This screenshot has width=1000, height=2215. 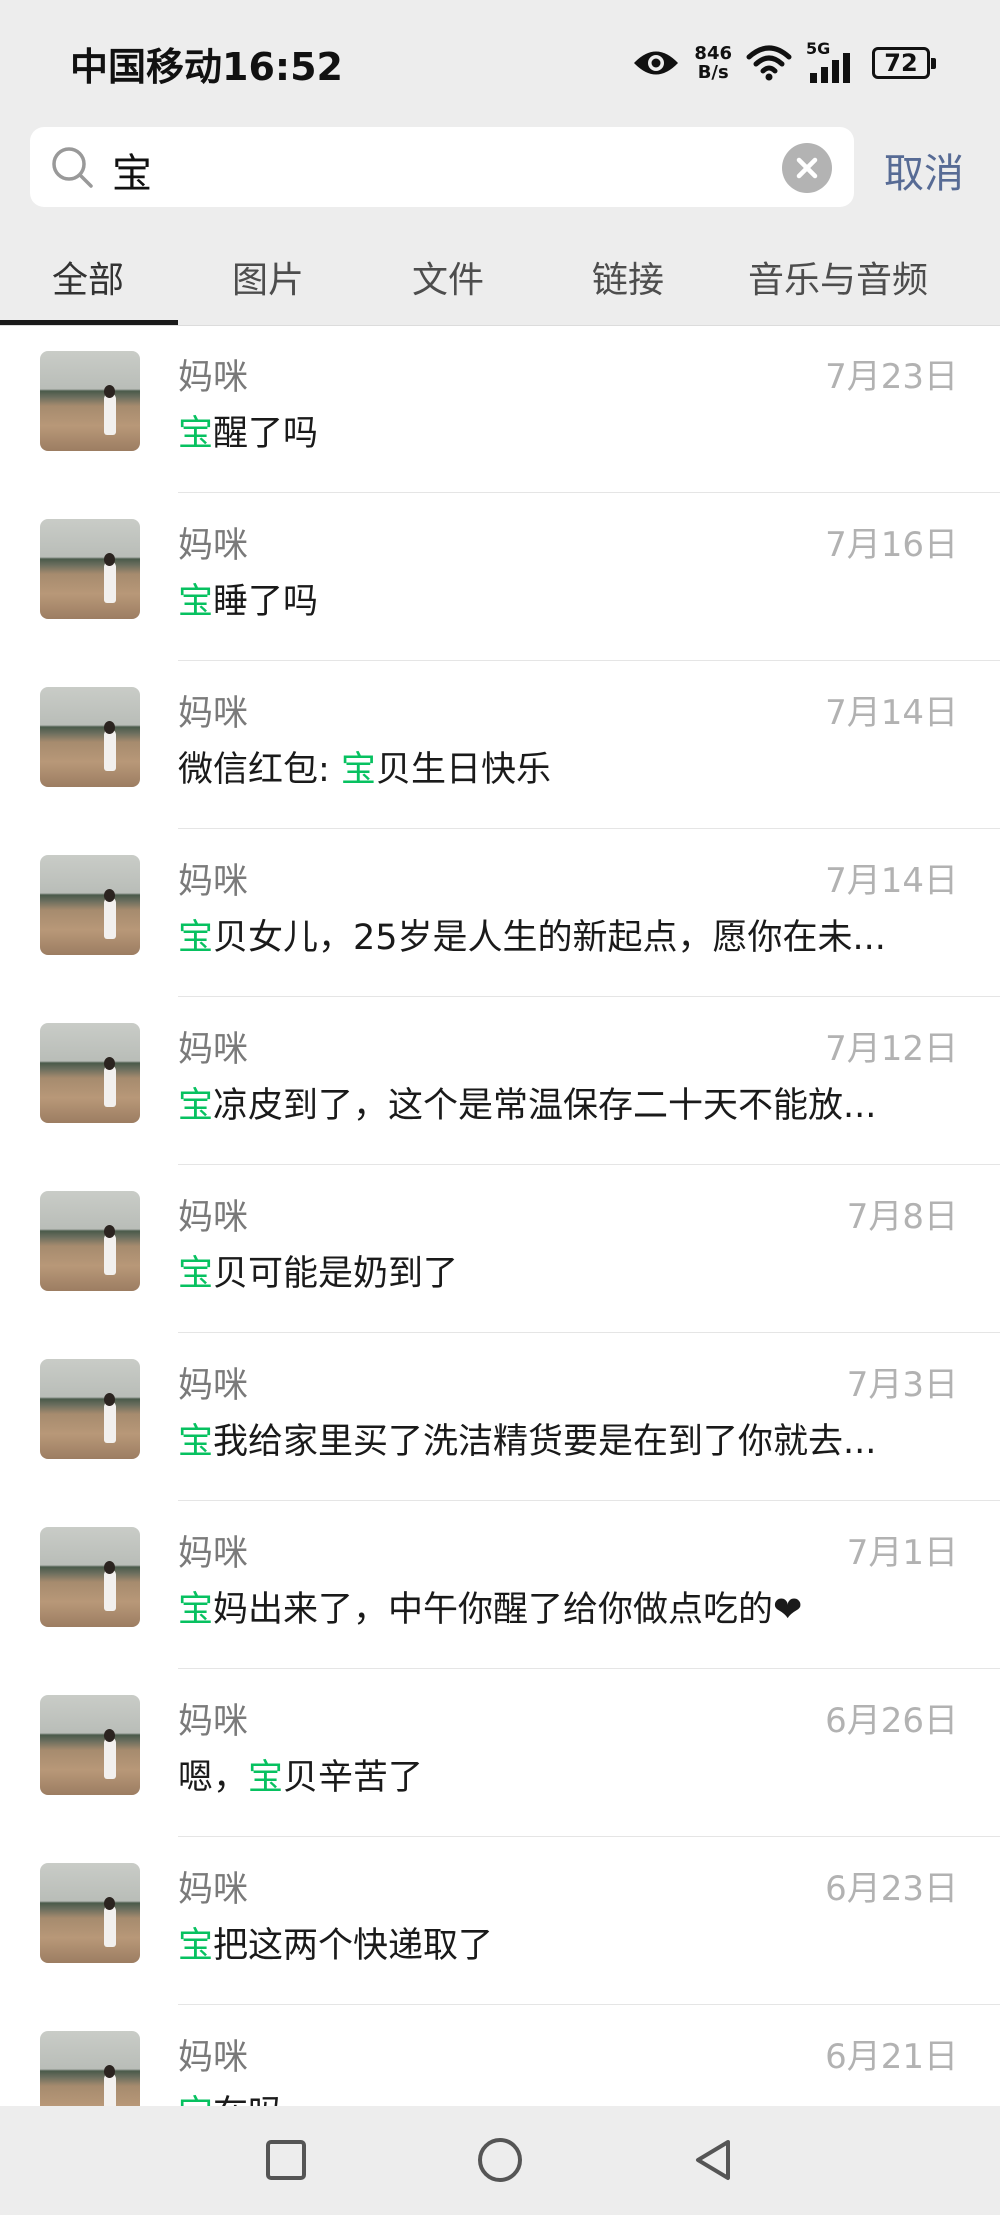 What do you see at coordinates (266, 434) in the screenshot?
I see `snippet-after: 醒了吗` at bounding box center [266, 434].